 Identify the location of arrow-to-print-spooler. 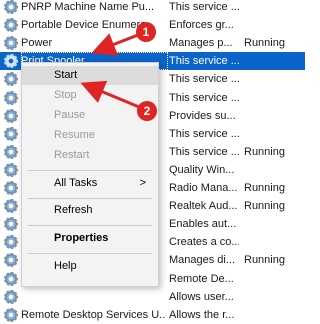
(115, 44).